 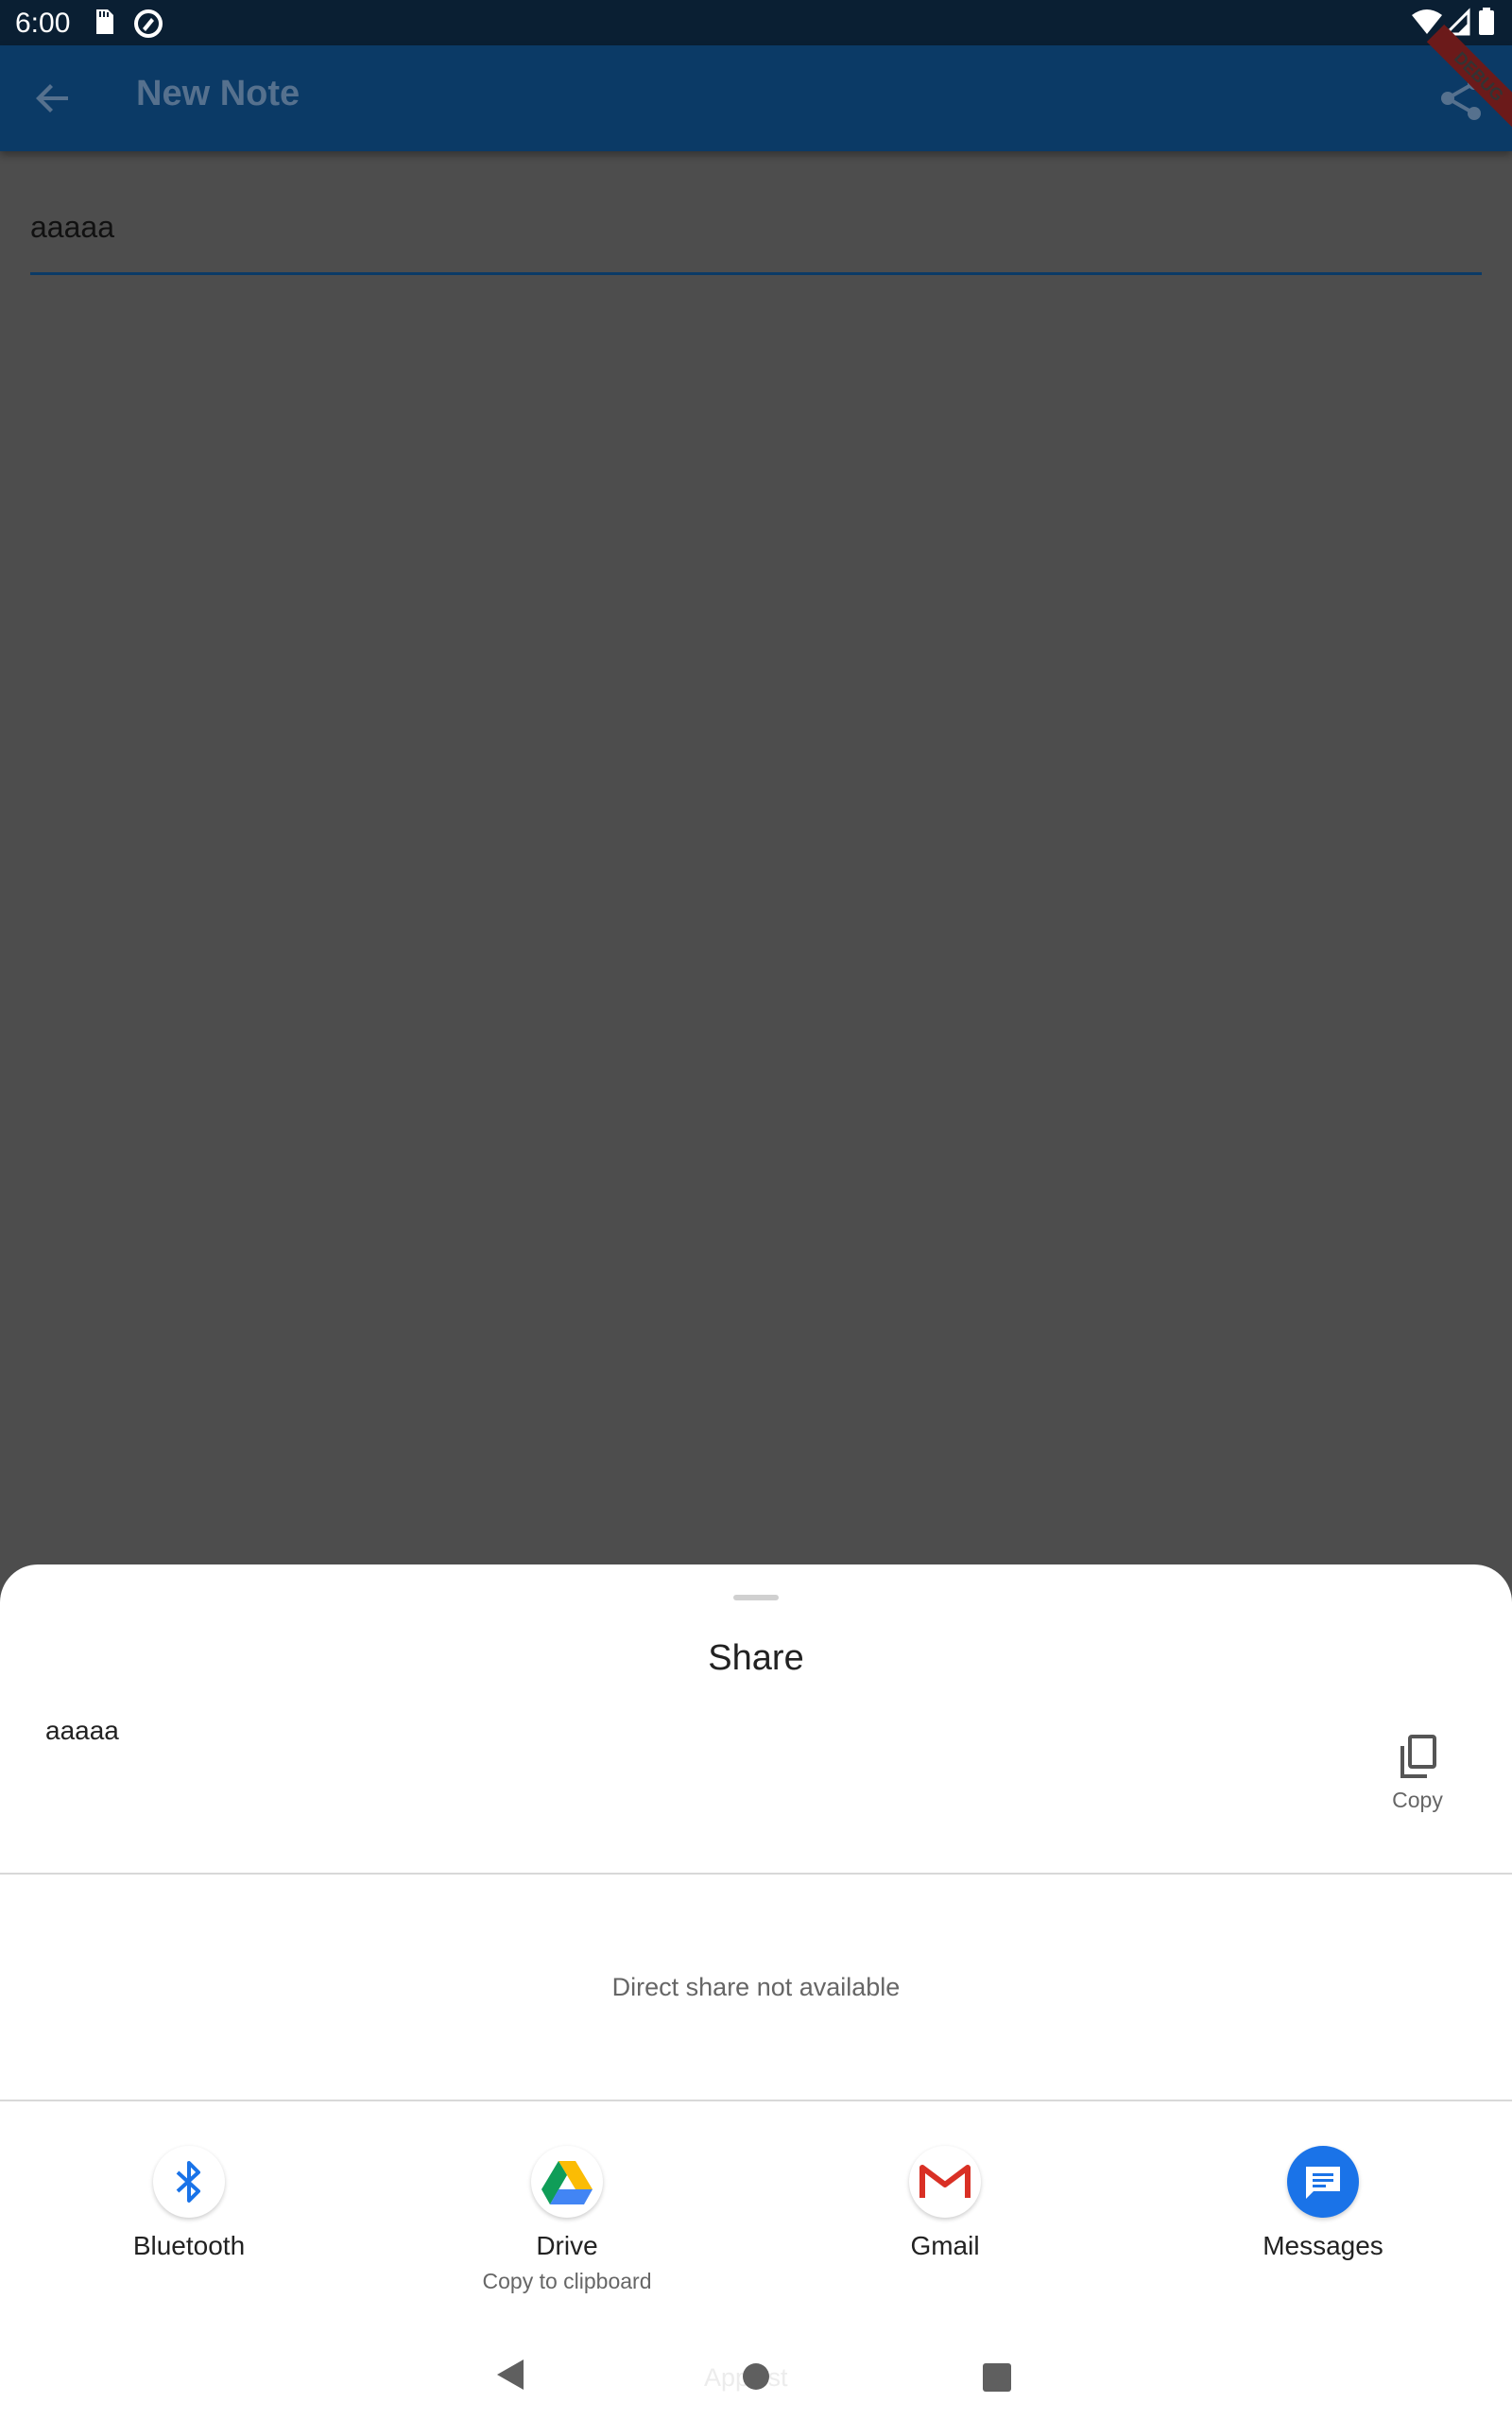 What do you see at coordinates (756, 87) in the screenshot?
I see `app-bar: New Note DEBUG` at bounding box center [756, 87].